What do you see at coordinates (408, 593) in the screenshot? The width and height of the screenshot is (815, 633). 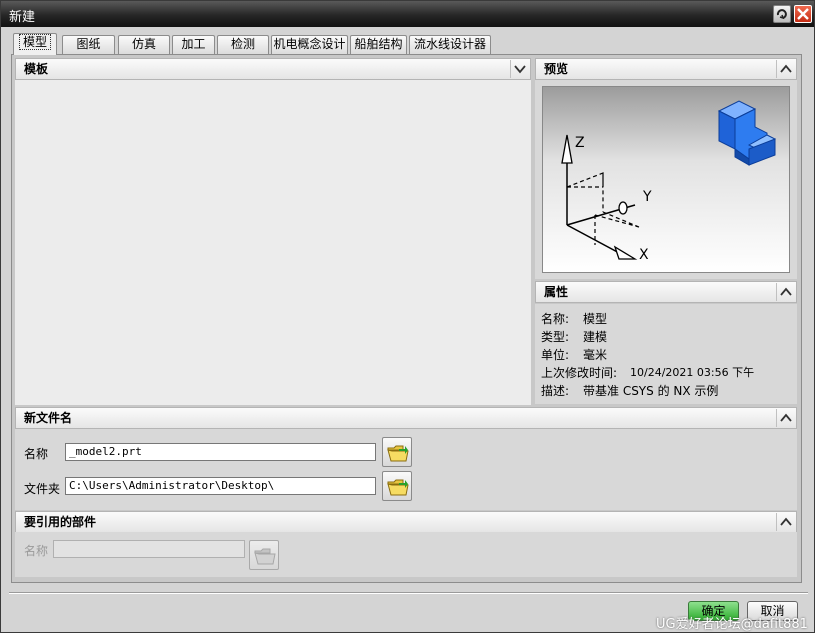 I see `footer-separator` at bounding box center [408, 593].